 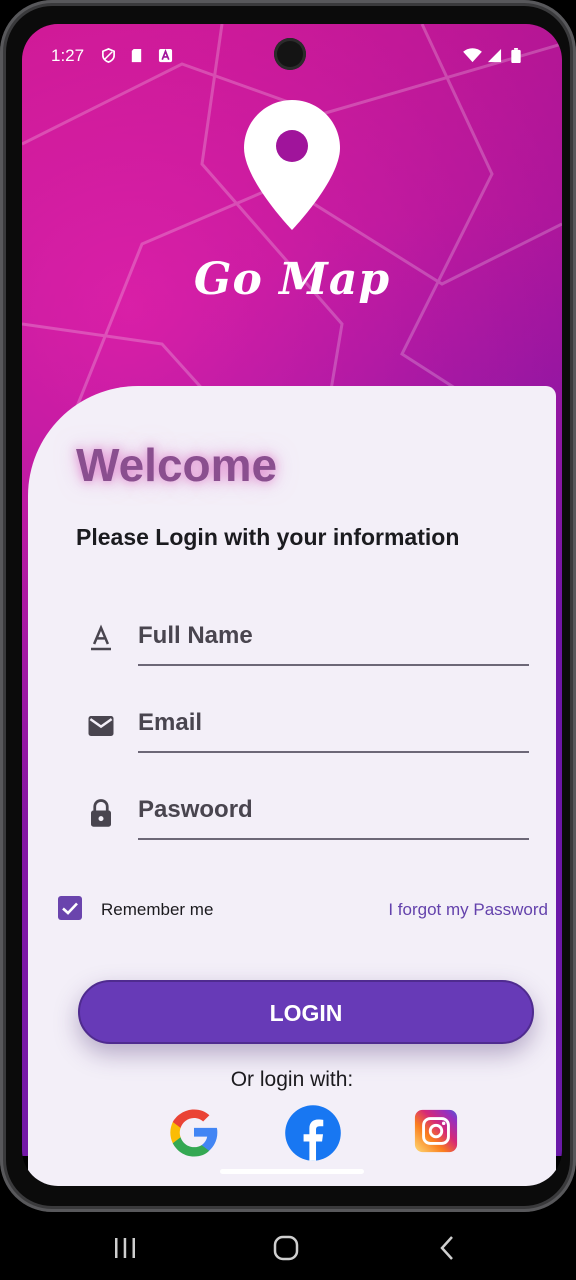 I want to click on mail-icon, so click(x=101, y=726).